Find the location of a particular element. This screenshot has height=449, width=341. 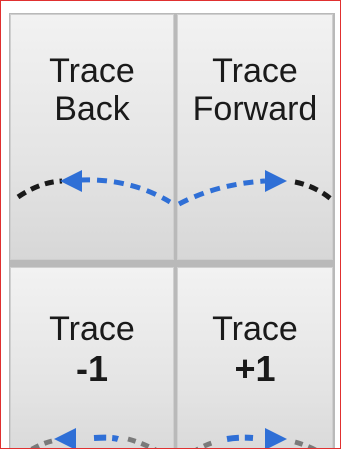

trace-minus-one-path-icon is located at coordinates (92, 438).